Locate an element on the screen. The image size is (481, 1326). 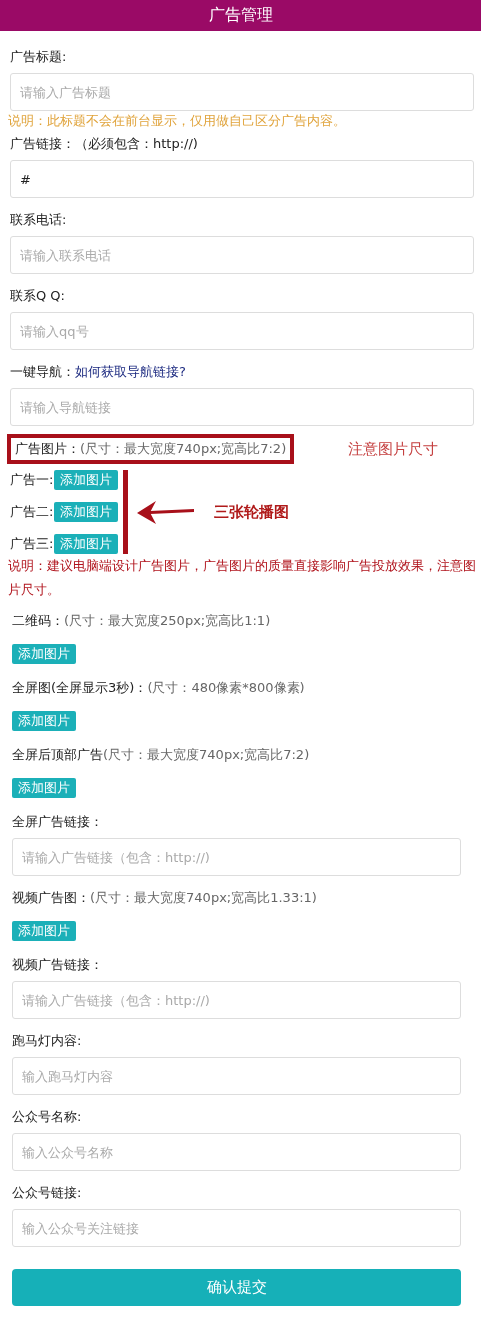
field-label: 公众号名称: is located at coordinates (47, 1117).